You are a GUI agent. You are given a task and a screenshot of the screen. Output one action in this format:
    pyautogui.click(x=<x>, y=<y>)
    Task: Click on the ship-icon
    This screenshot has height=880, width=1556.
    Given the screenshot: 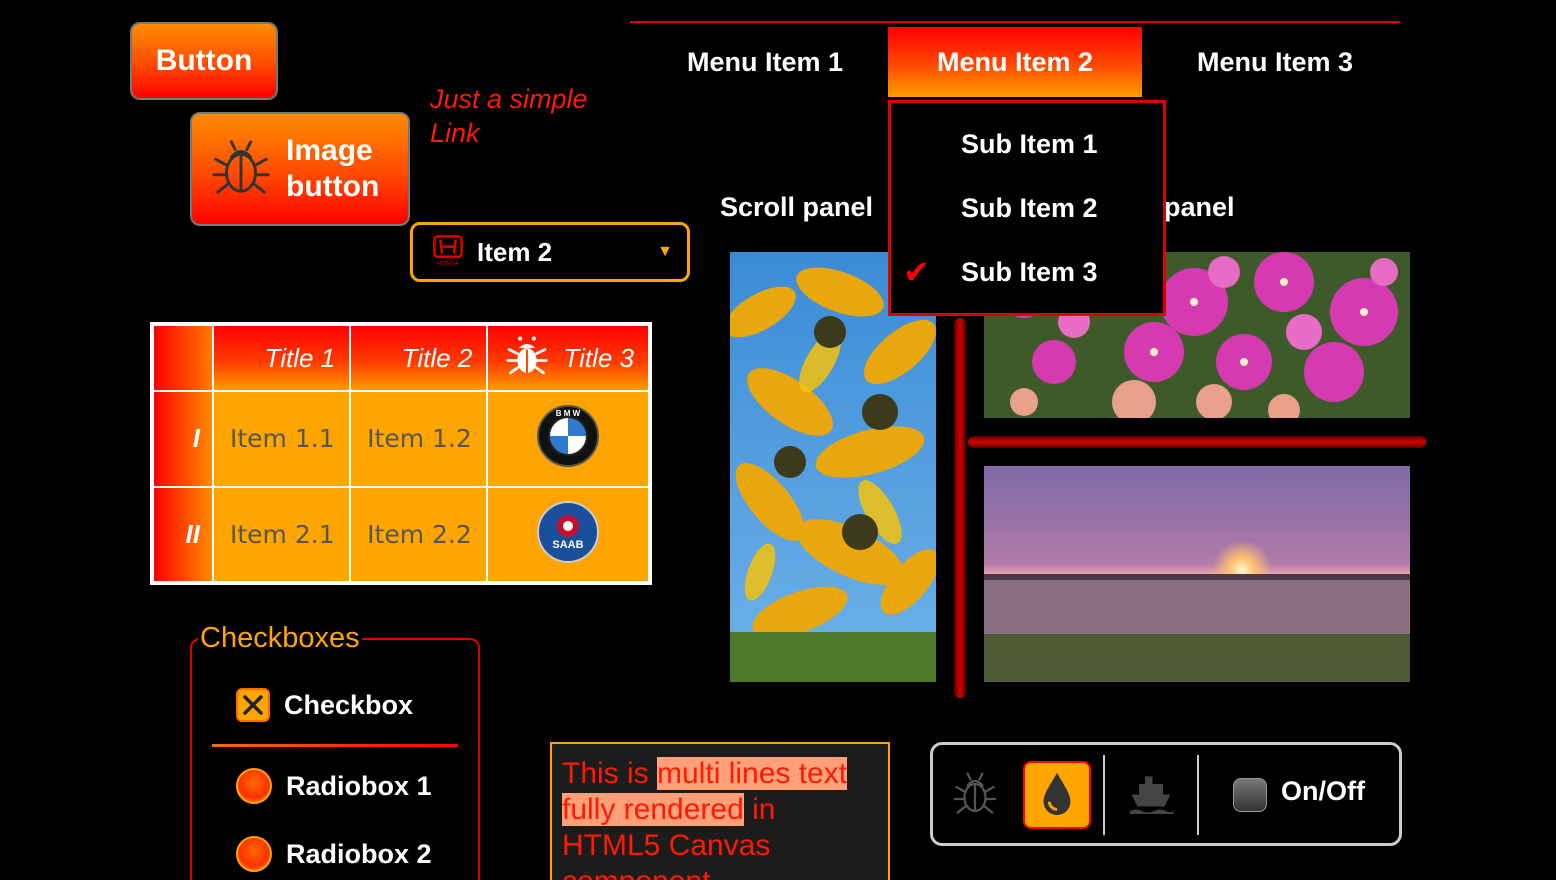 What is the action you would take?
    pyautogui.click(x=1151, y=795)
    